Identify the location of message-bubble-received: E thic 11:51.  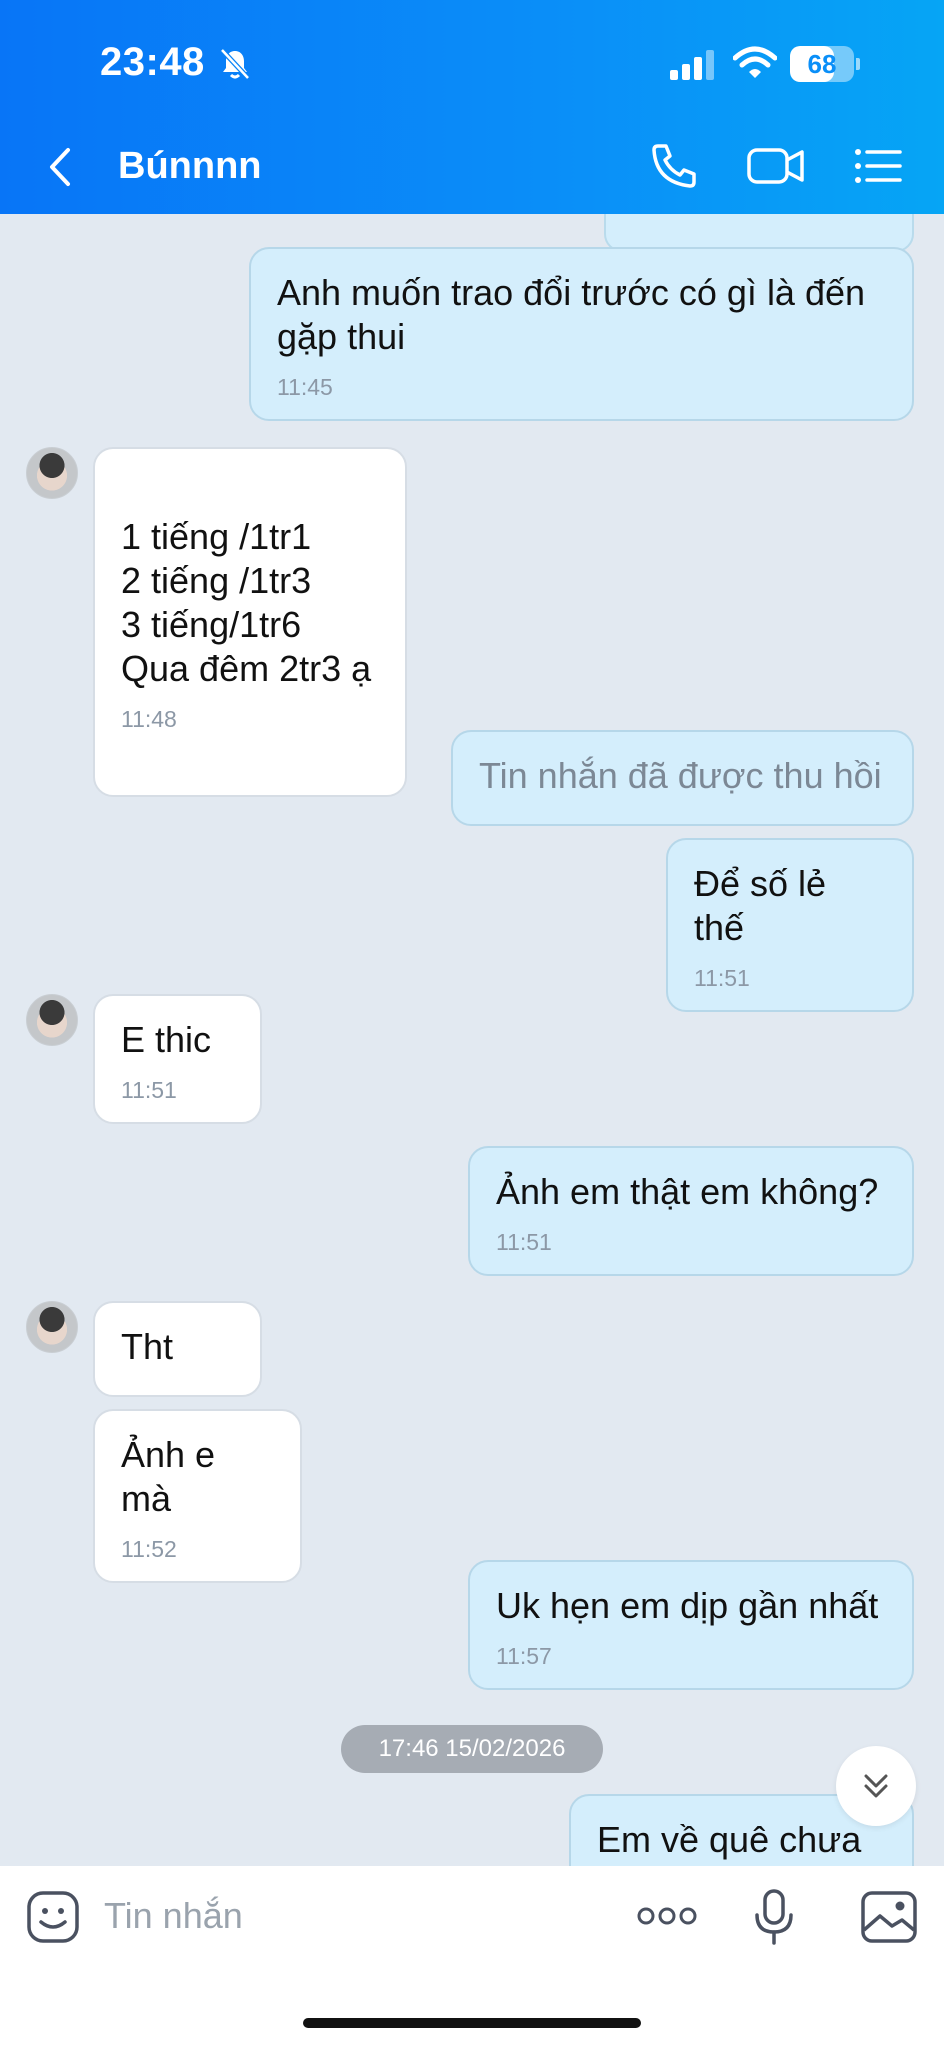
(177, 1059).